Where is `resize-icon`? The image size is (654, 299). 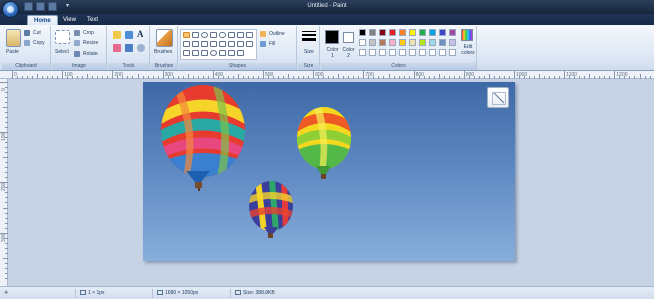 resize-icon is located at coordinates (77, 43).